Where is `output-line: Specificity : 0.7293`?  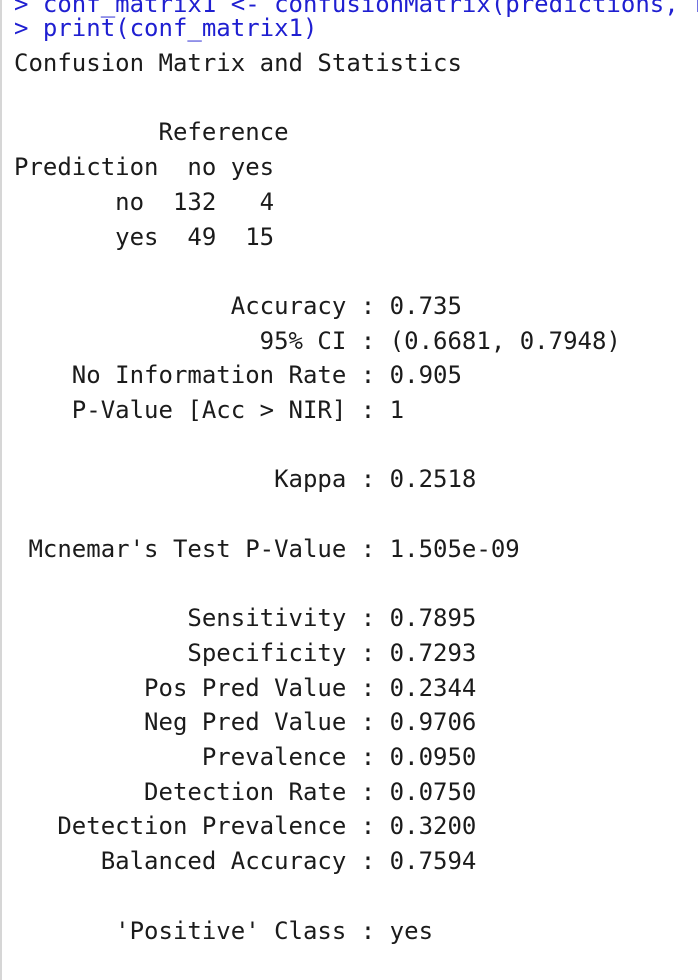 output-line: Specificity : 0.7293 is located at coordinates (245, 652).